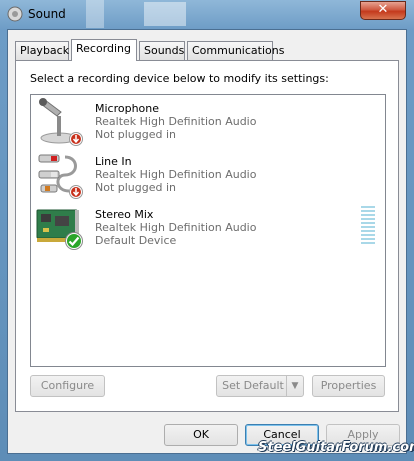 This screenshot has width=414, height=461. Describe the element at coordinates (113, 161) in the screenshot. I see `device-name: Line In` at that location.